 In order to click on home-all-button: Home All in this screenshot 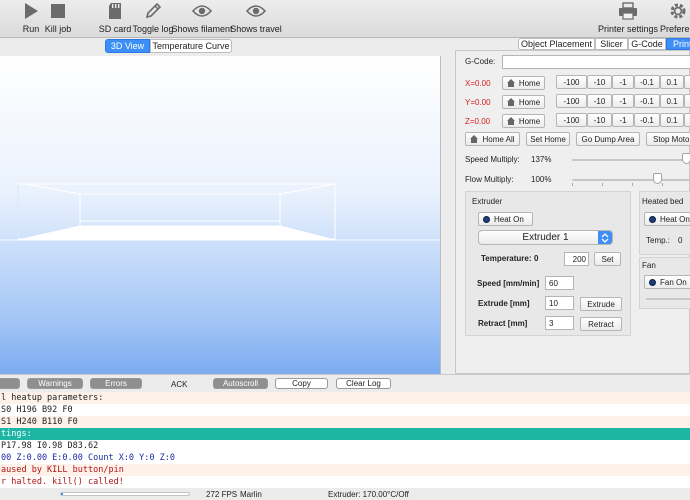, I will do `click(492, 139)`.